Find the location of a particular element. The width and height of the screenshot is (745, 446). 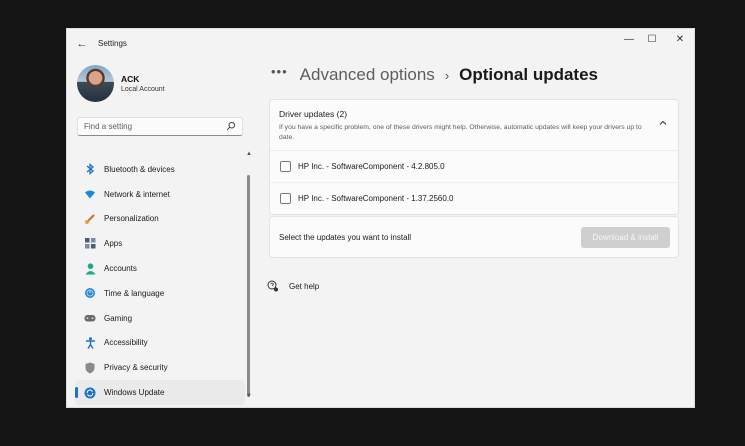

sidebar-scrollbar is located at coordinates (248, 286).